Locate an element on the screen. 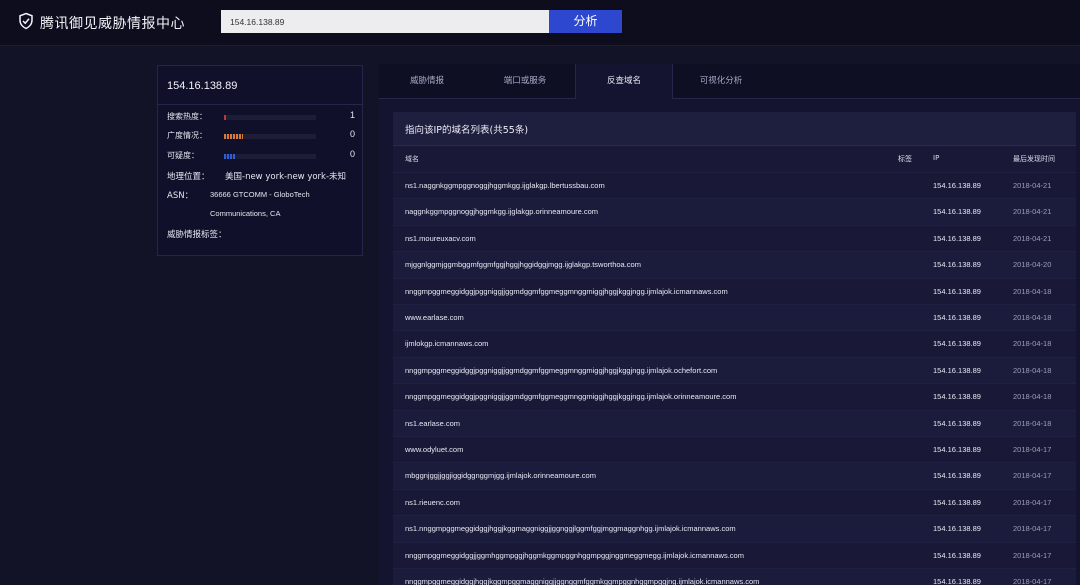 The image size is (1080, 585). stat-breadth: 广度情况： 0 is located at coordinates (261, 136).